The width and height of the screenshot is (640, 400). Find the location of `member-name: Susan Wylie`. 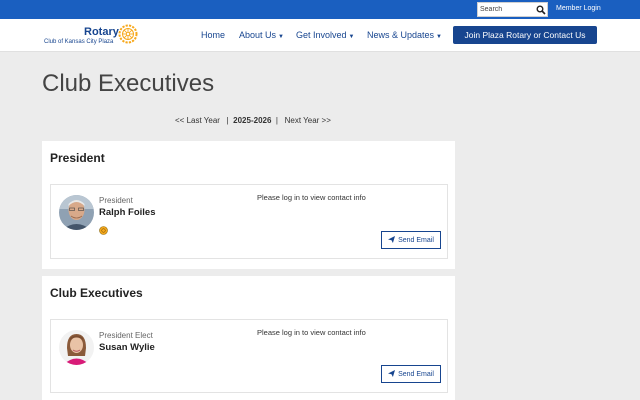

member-name: Susan Wylie is located at coordinates (127, 347).